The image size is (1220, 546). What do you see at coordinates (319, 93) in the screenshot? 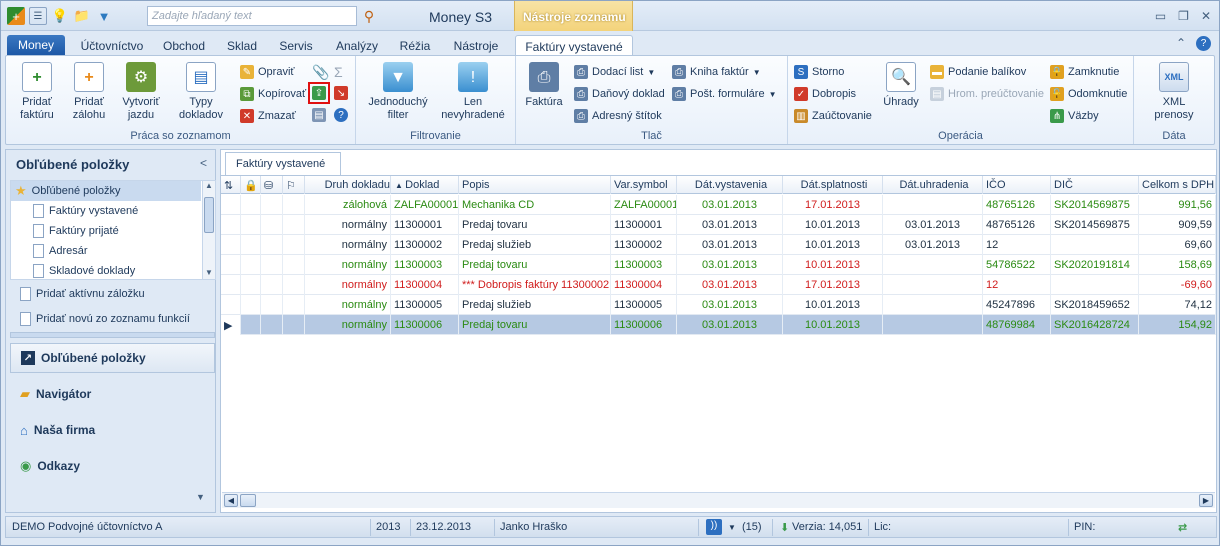
I see `export-button: ⇪` at bounding box center [319, 93].